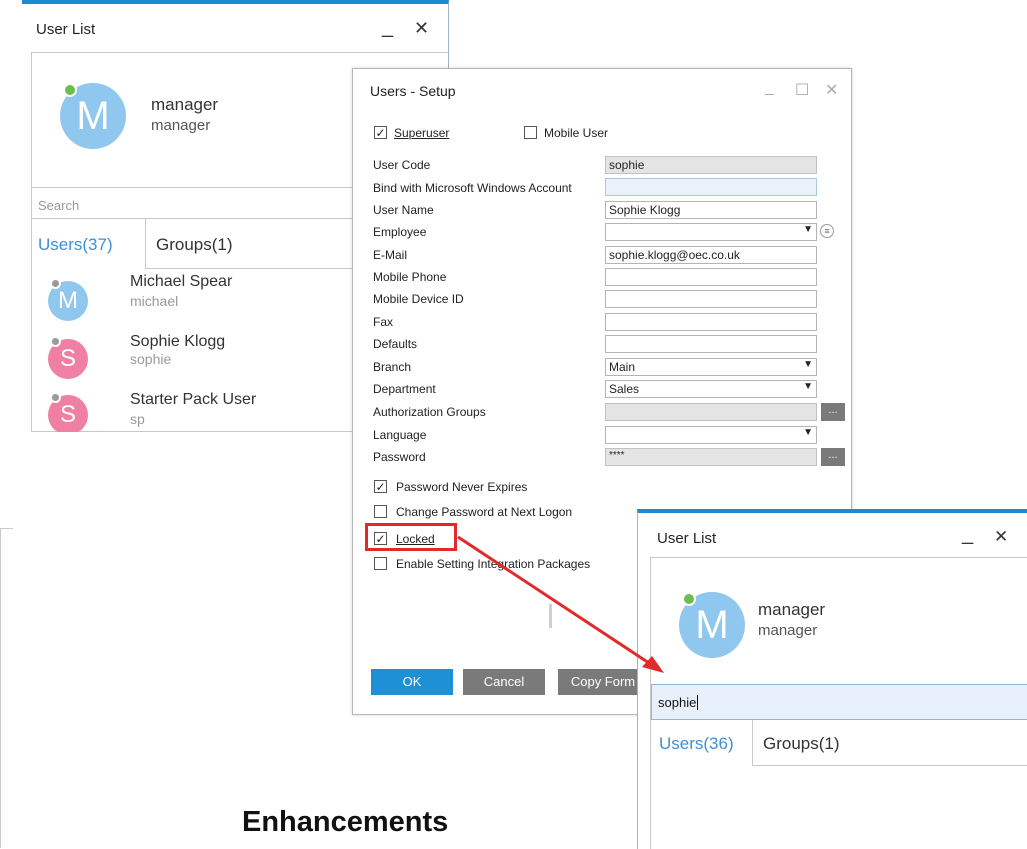 This screenshot has width=1027, height=849. I want to click on label-user-name: User Name, so click(403, 210).